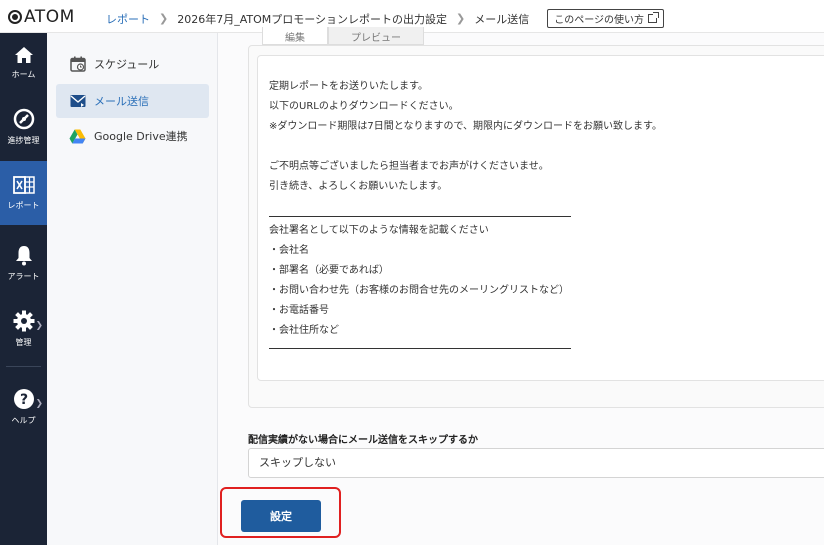 The image size is (824, 545). What do you see at coordinates (329, 270) in the screenshot?
I see `signature-line: ・部署名（必要であれば）` at bounding box center [329, 270].